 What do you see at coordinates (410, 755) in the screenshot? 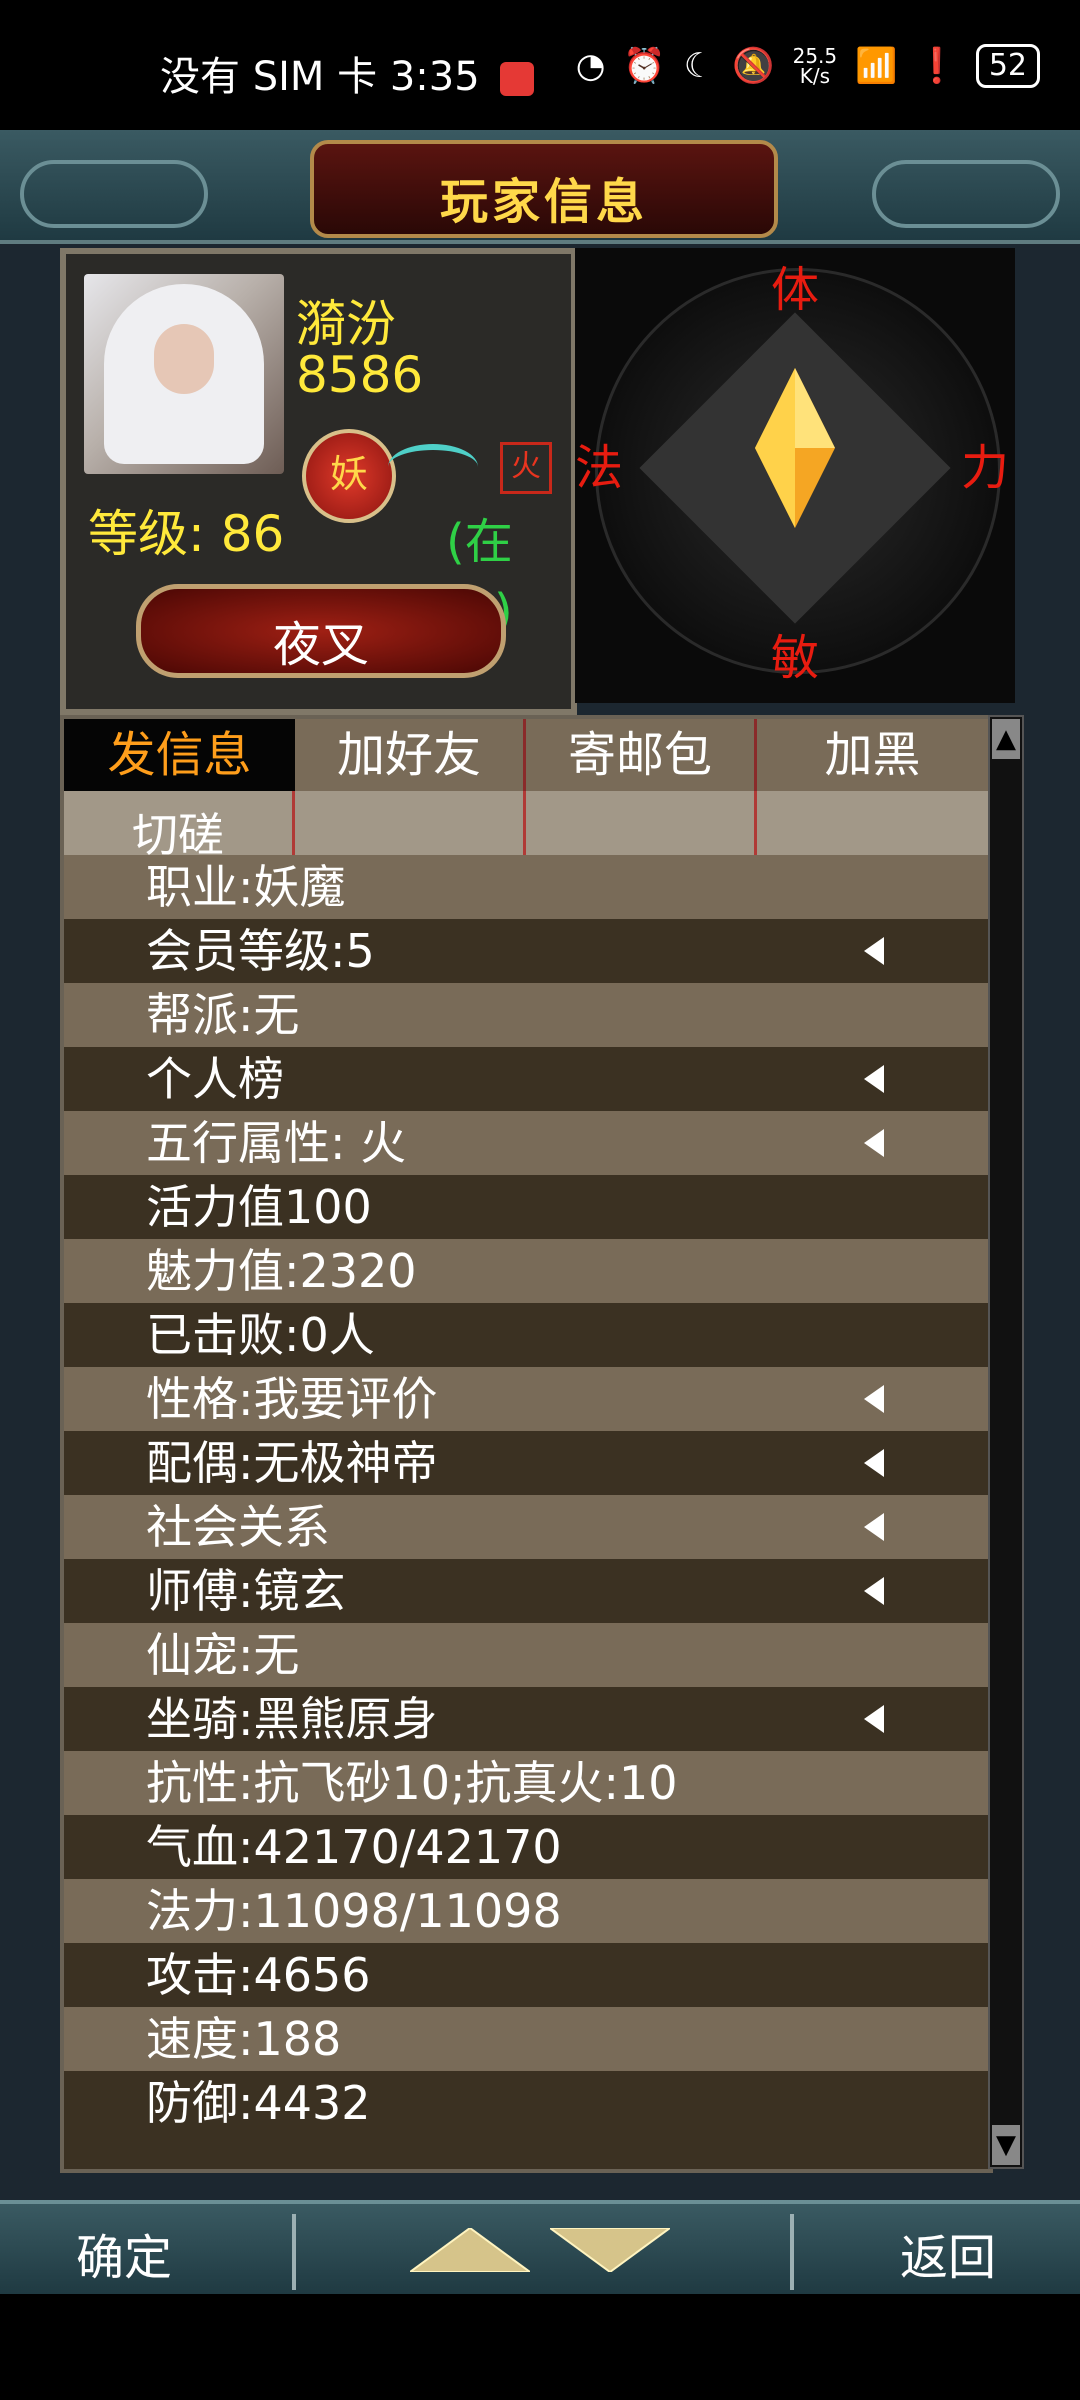
I see `tab-add-friend: 加好友` at bounding box center [410, 755].